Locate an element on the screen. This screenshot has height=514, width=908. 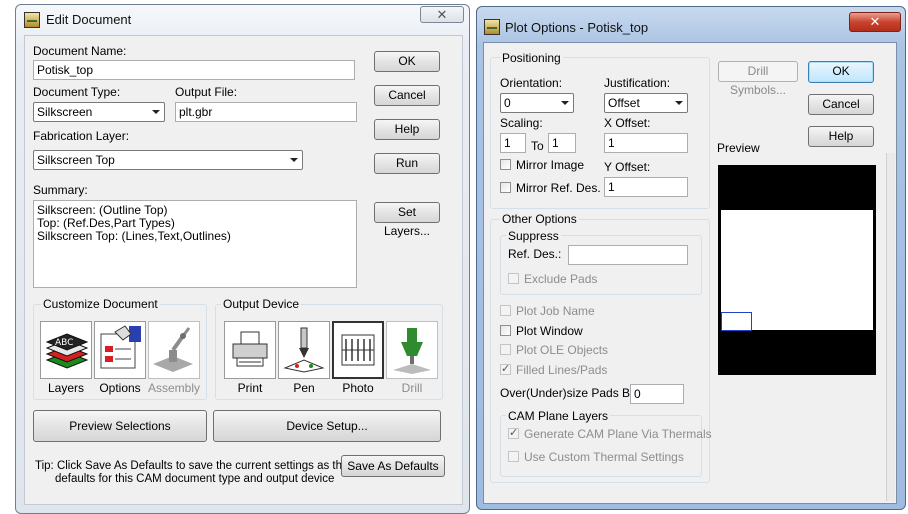
fabrication-layer-select: Silkscreen Top is located at coordinates (168, 160).